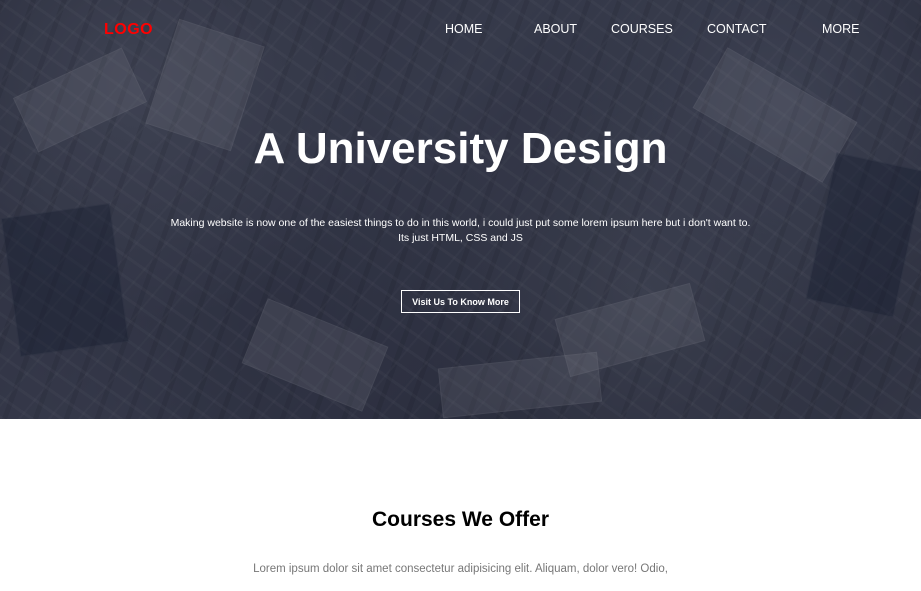 The image size is (921, 591). Describe the element at coordinates (464, 29) in the screenshot. I see `nav-home: HOME` at that location.